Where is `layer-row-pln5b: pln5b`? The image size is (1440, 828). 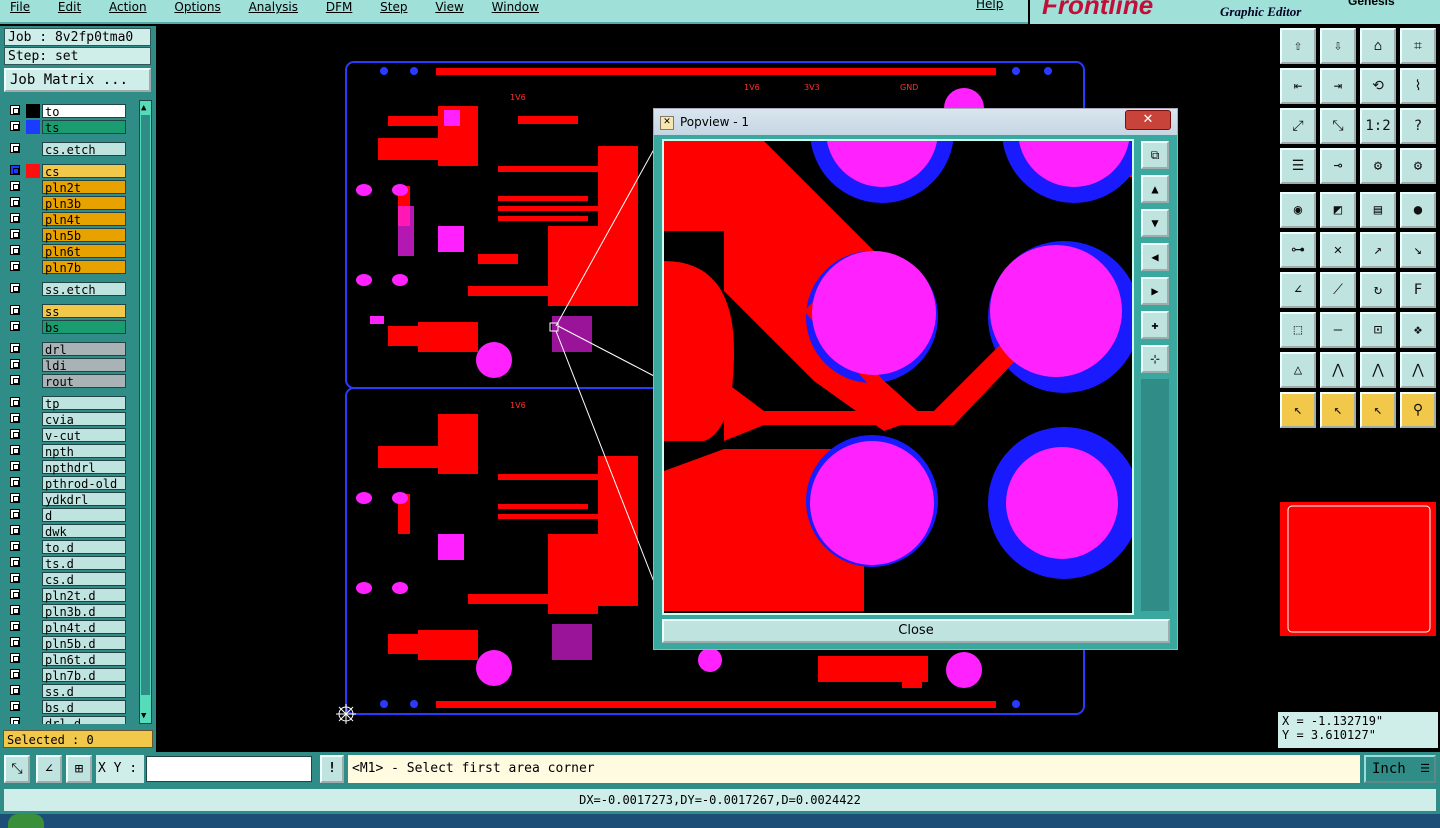 layer-row-pln5b: pln5b is located at coordinates (66, 235).